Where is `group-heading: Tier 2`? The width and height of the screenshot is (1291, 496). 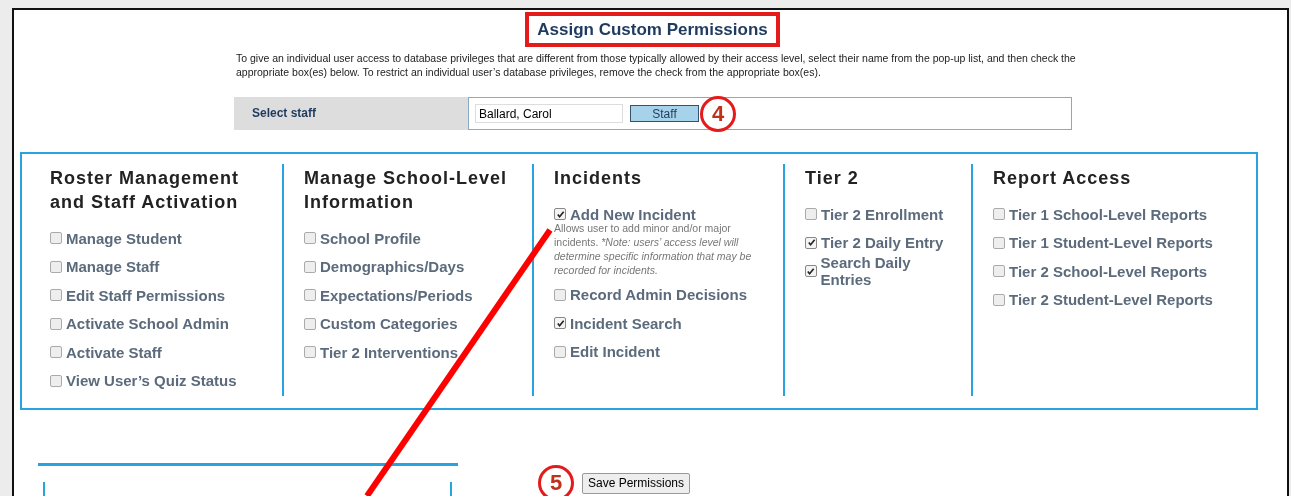 group-heading: Tier 2 is located at coordinates (832, 178).